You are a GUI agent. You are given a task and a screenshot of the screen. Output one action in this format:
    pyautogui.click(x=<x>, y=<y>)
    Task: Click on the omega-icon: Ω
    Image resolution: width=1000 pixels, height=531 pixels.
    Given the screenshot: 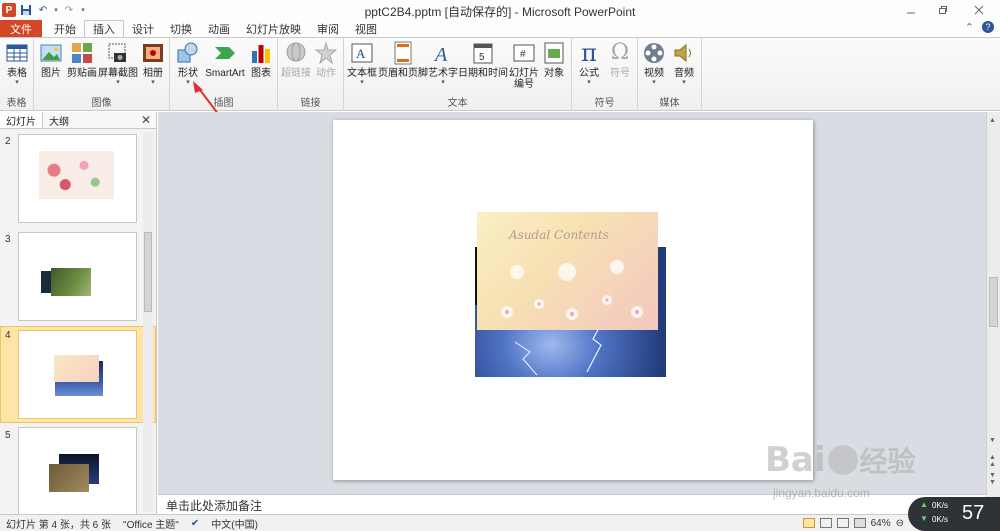 What is the action you would take?
    pyautogui.click(x=620, y=52)
    